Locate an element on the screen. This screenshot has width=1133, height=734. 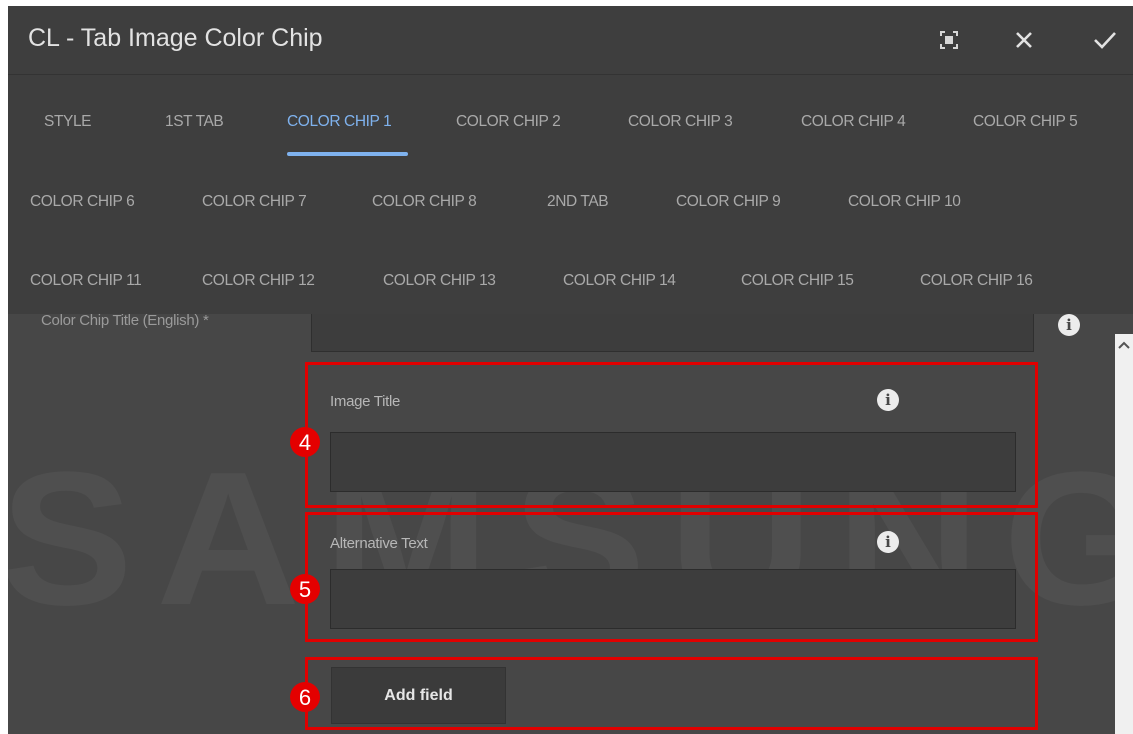
tab-color-chip-10: COLOR CHIP 10 is located at coordinates (904, 202).